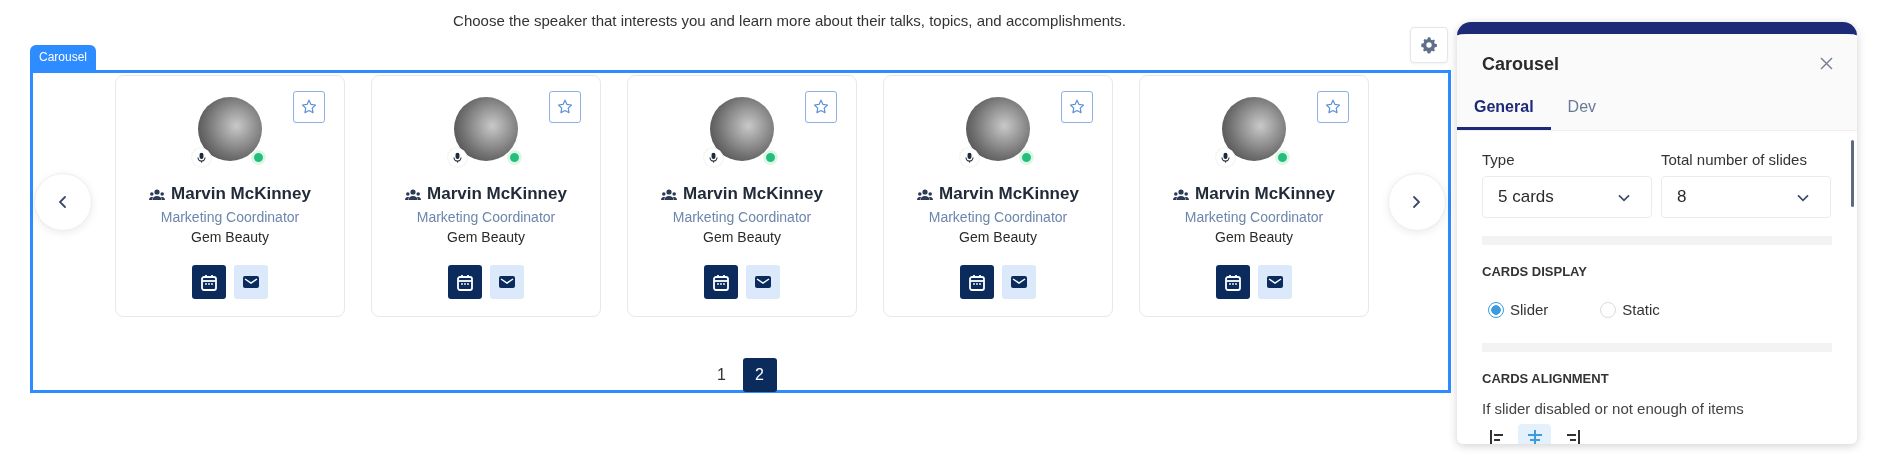 Image resolution: width=1896 pixels, height=462 pixels. Describe the element at coordinates (1567, 197) in the screenshot. I see `dropdown: 5 cards` at that location.